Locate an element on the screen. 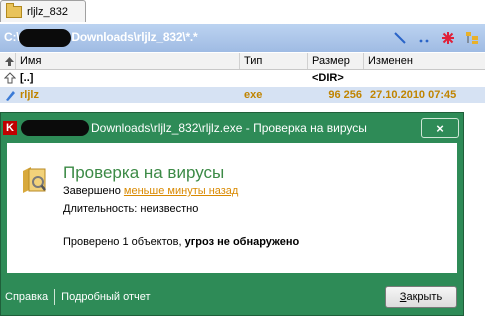 The width and height of the screenshot is (485, 324). path-bar: C:\ Downloads\rljlz_832\*.* is located at coordinates (242, 38).